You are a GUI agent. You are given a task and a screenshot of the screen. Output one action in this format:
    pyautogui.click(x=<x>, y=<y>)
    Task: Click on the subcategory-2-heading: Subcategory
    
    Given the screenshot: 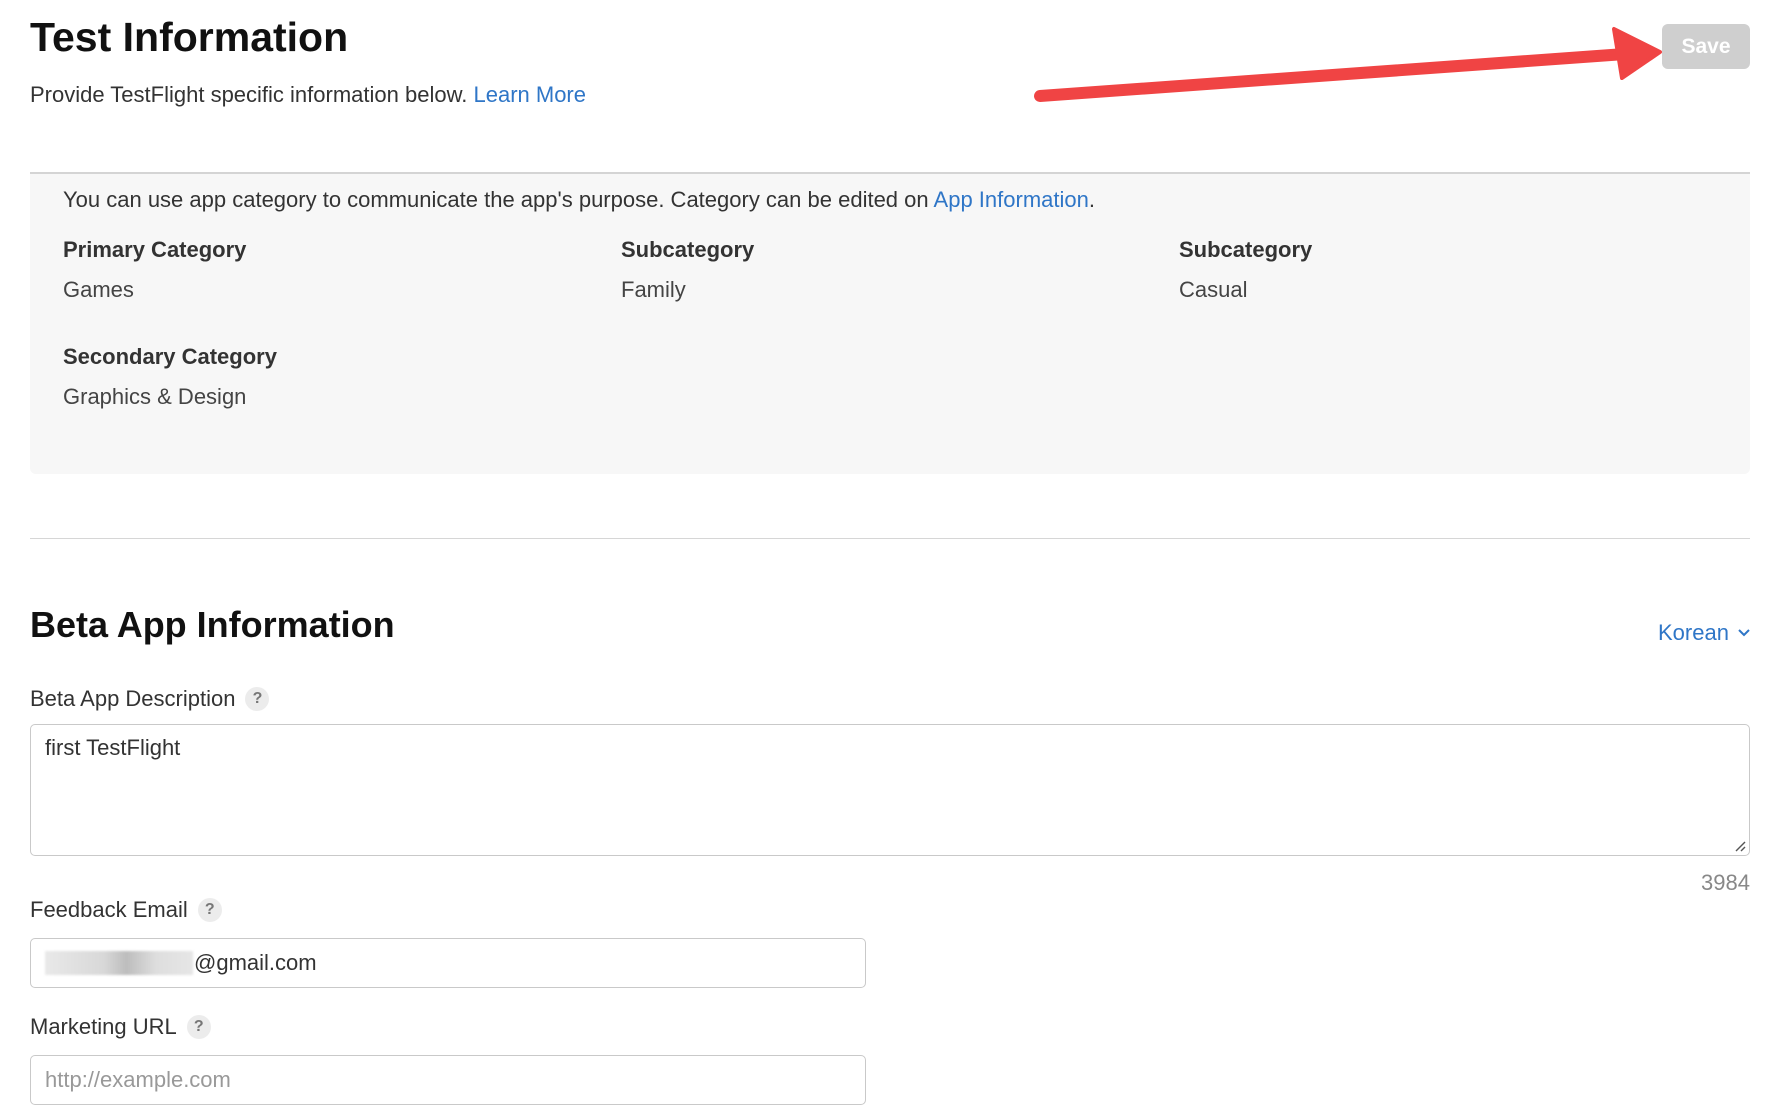 What is the action you would take?
    pyautogui.click(x=1246, y=249)
    